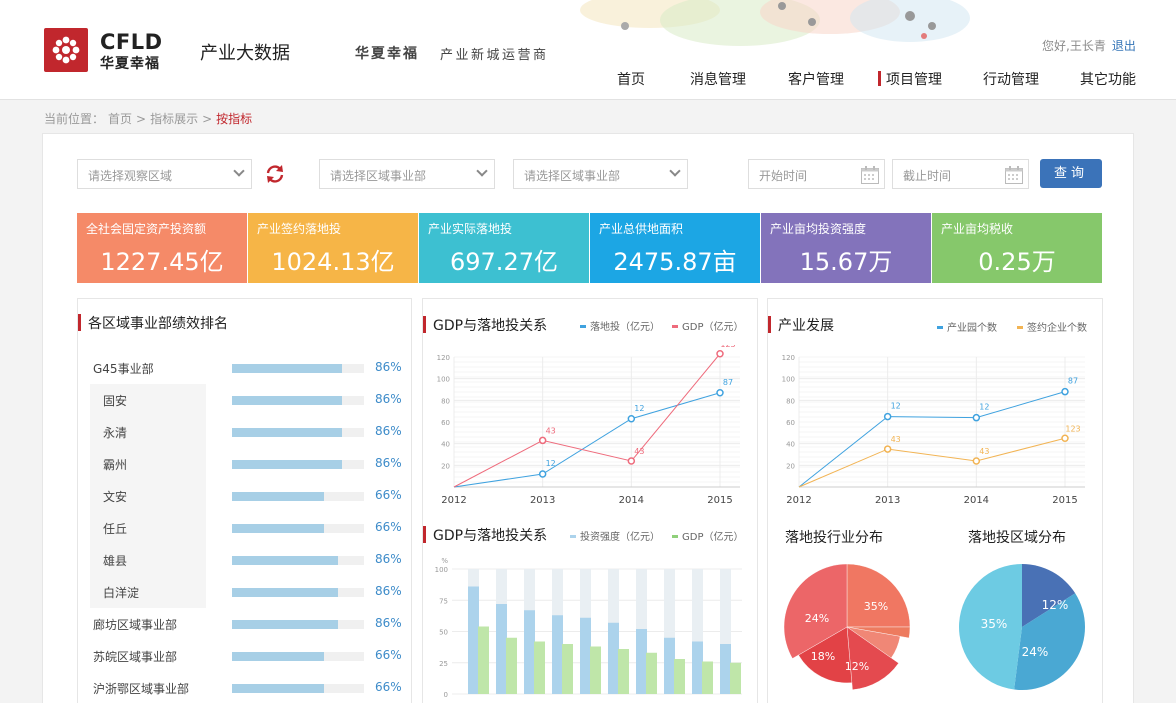  I want to click on metric-card-actual-invest: 产业实际落地投 697.27亿, so click(504, 248).